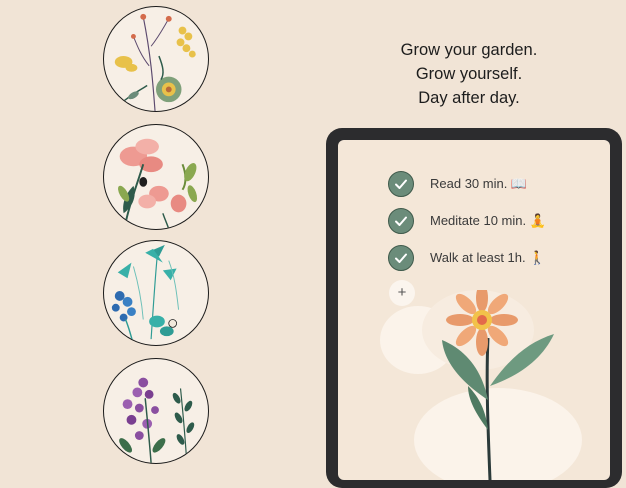 This screenshot has height=488, width=626. What do you see at coordinates (488, 257) in the screenshot?
I see `habit-label: Walk at least 1h. 🚶` at bounding box center [488, 257].